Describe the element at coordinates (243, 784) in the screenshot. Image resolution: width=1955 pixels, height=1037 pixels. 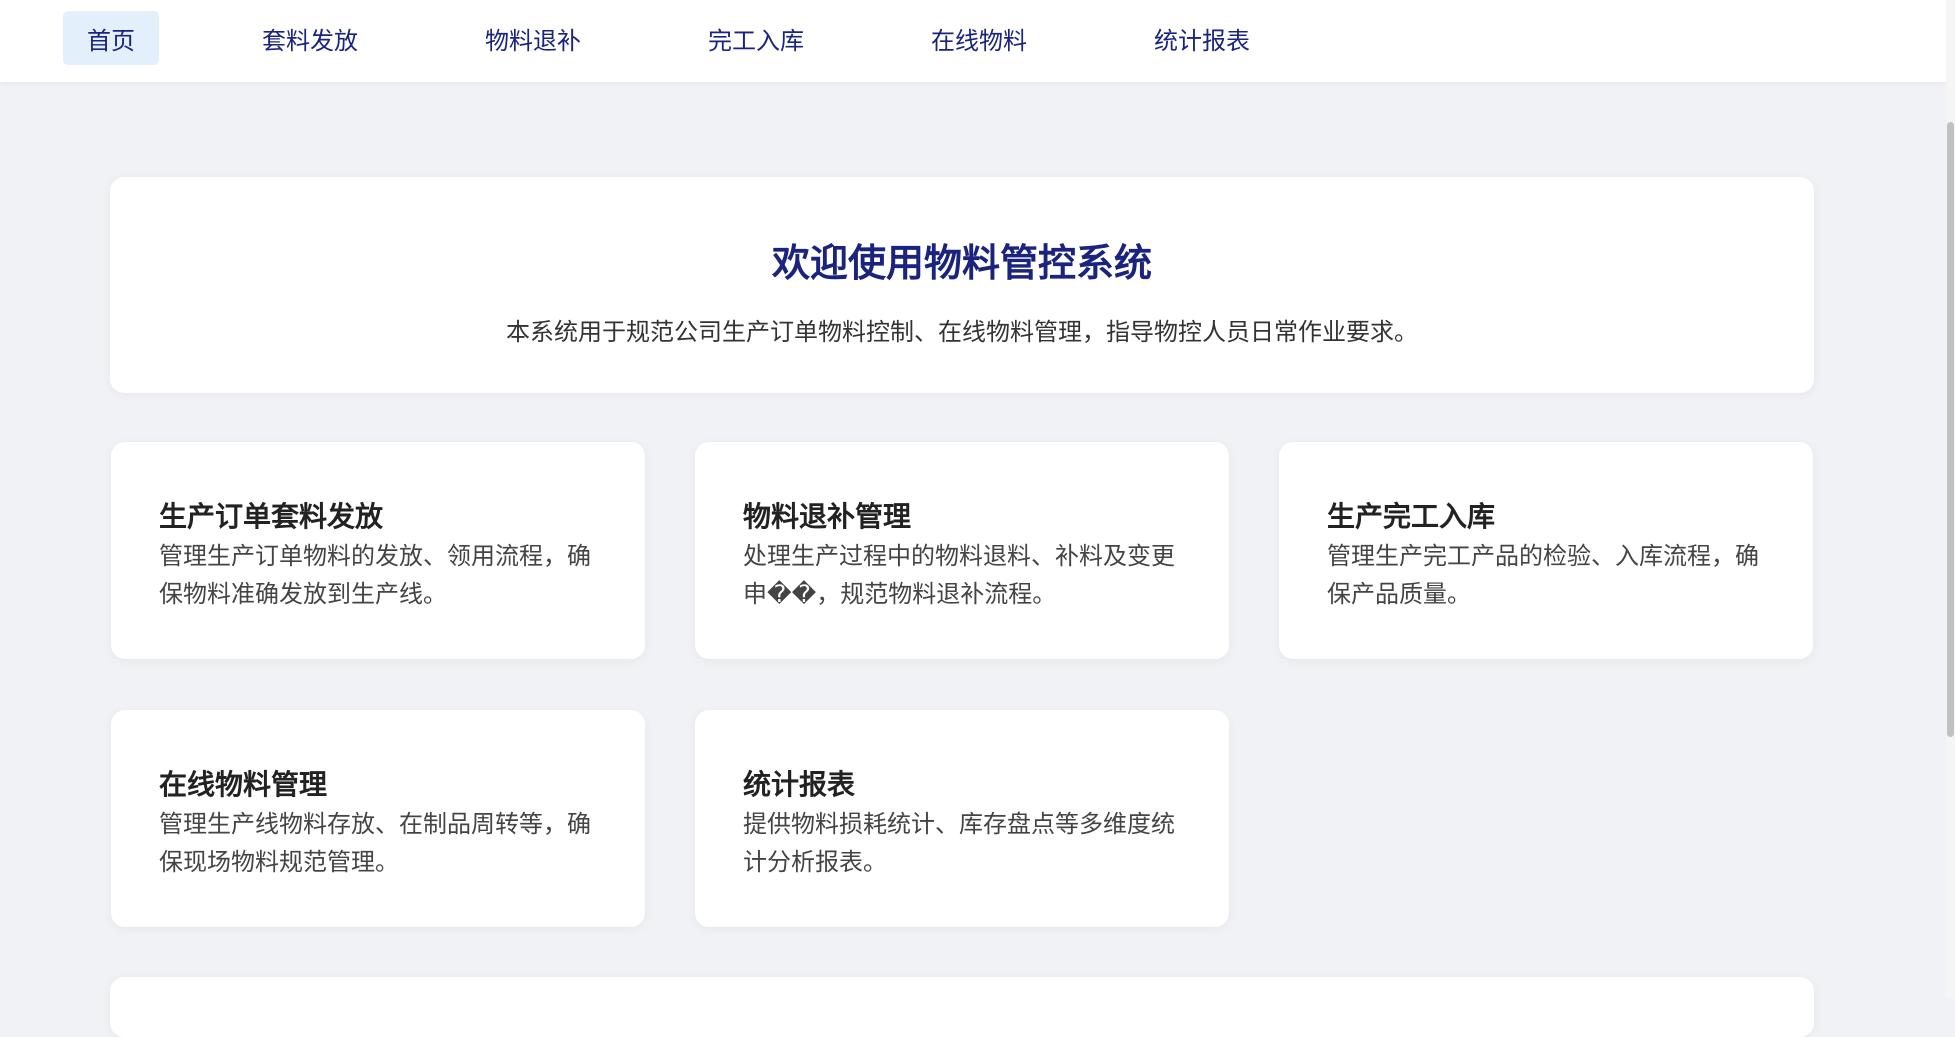
I see `feature-title: 在线物料管理` at that location.